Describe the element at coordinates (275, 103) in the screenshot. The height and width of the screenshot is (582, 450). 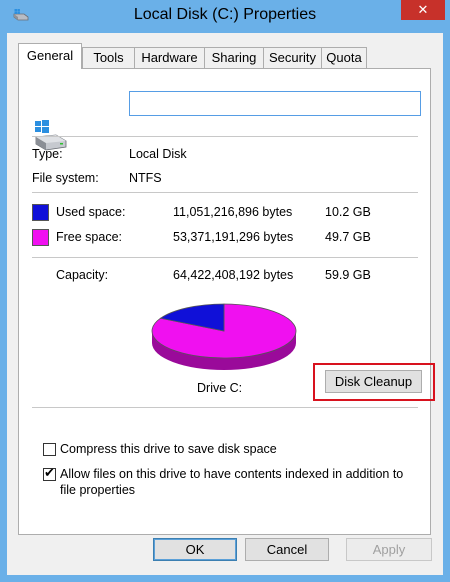
I see `drive-name-input` at that location.